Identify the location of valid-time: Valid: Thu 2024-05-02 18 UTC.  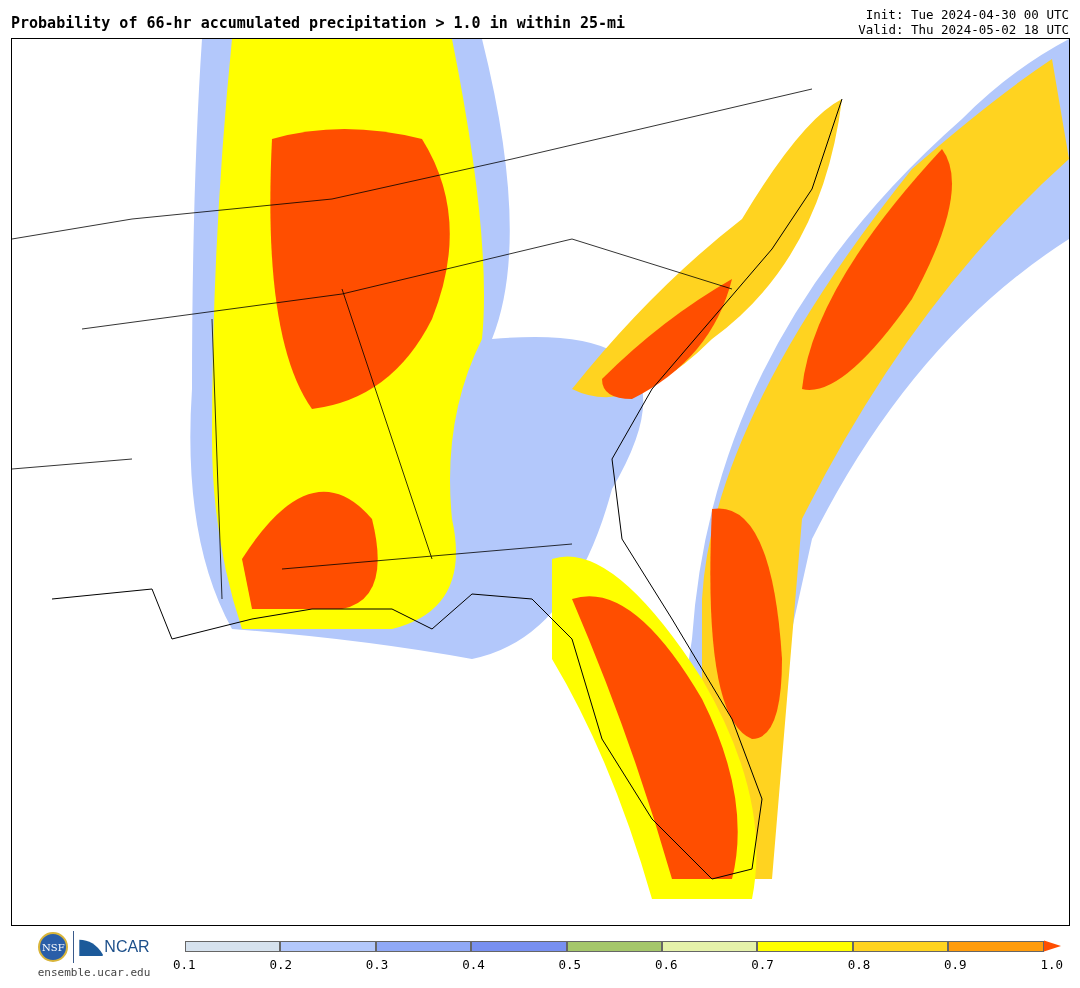
(963, 29).